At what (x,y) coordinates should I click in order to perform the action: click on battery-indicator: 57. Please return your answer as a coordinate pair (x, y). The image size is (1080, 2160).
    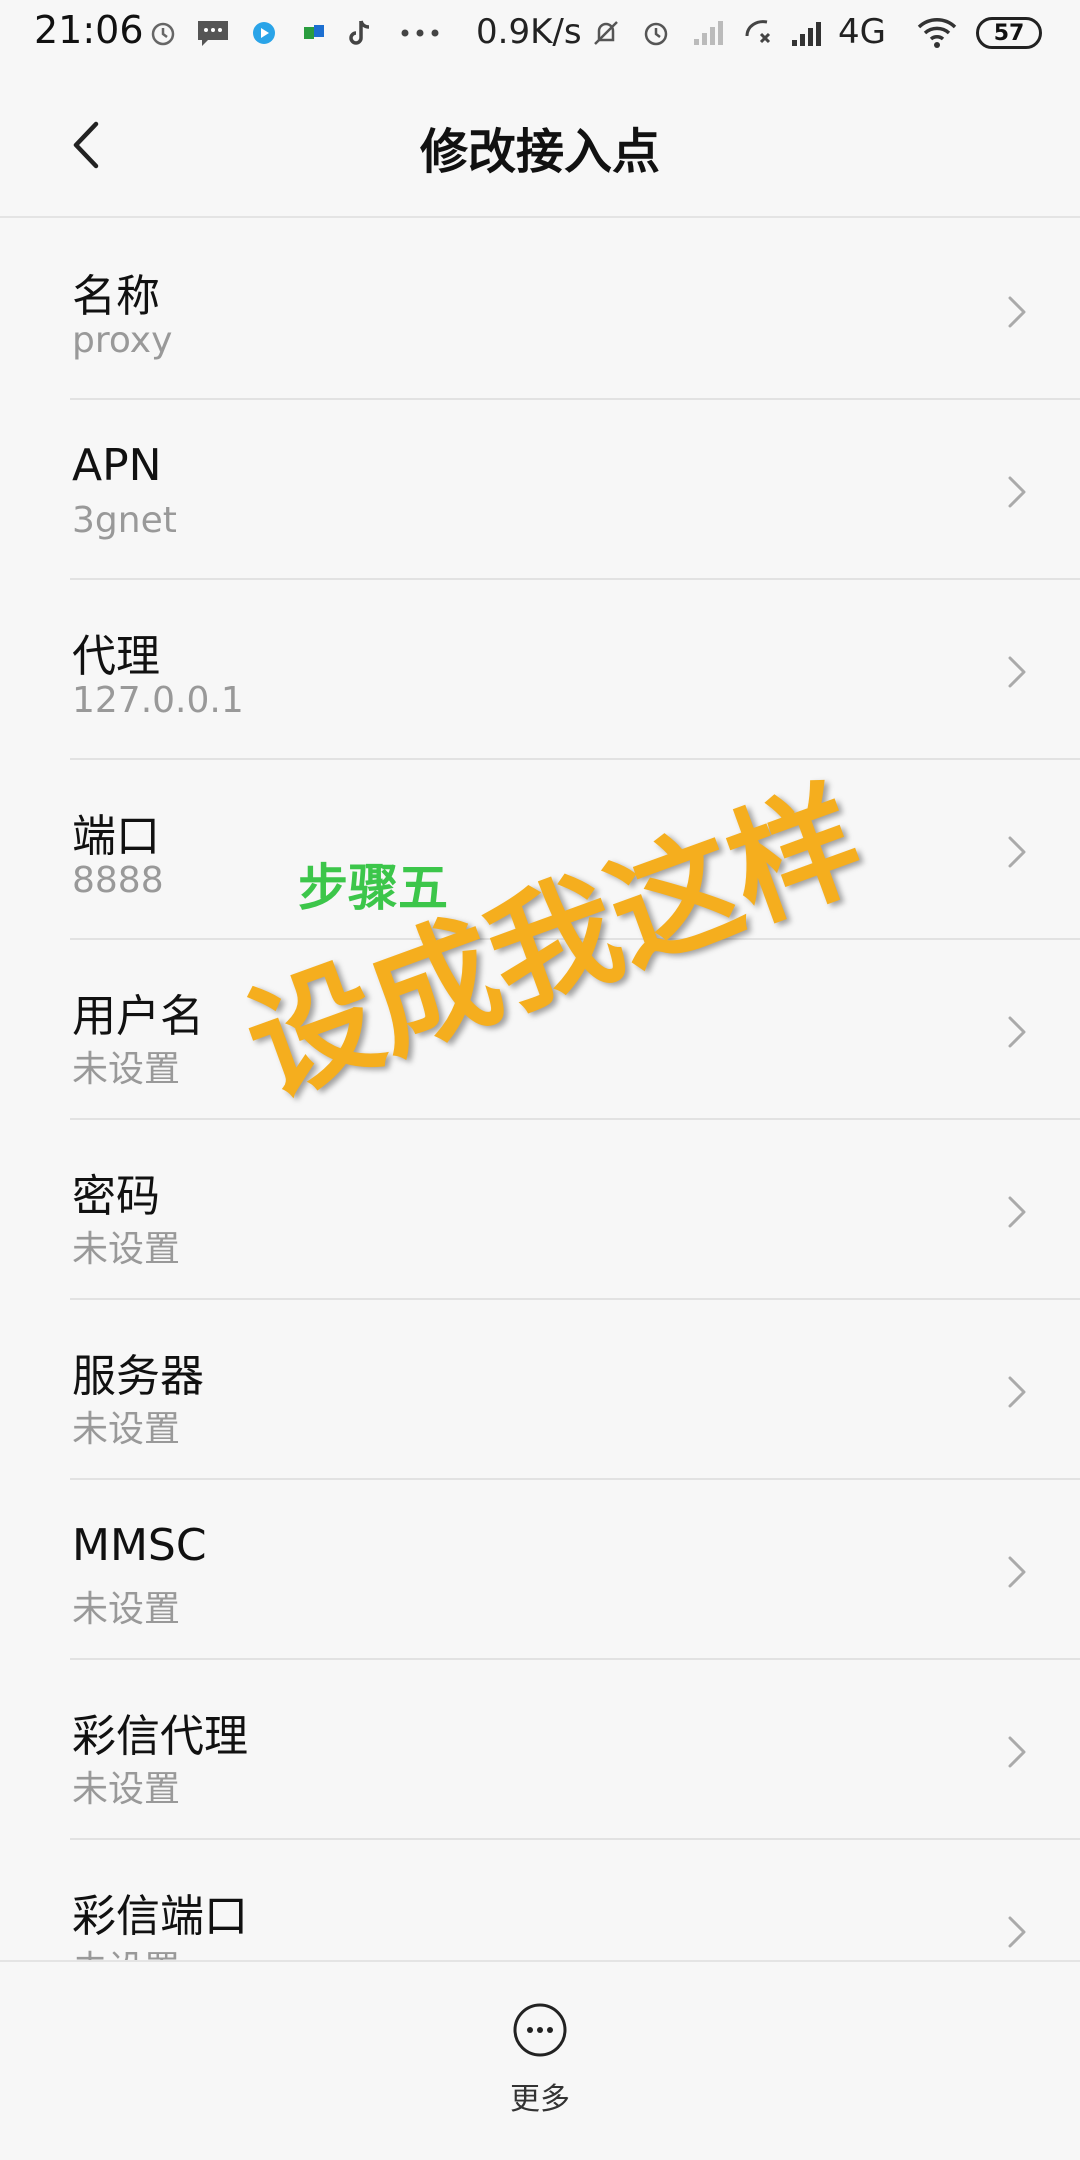
    Looking at the image, I should click on (1009, 33).